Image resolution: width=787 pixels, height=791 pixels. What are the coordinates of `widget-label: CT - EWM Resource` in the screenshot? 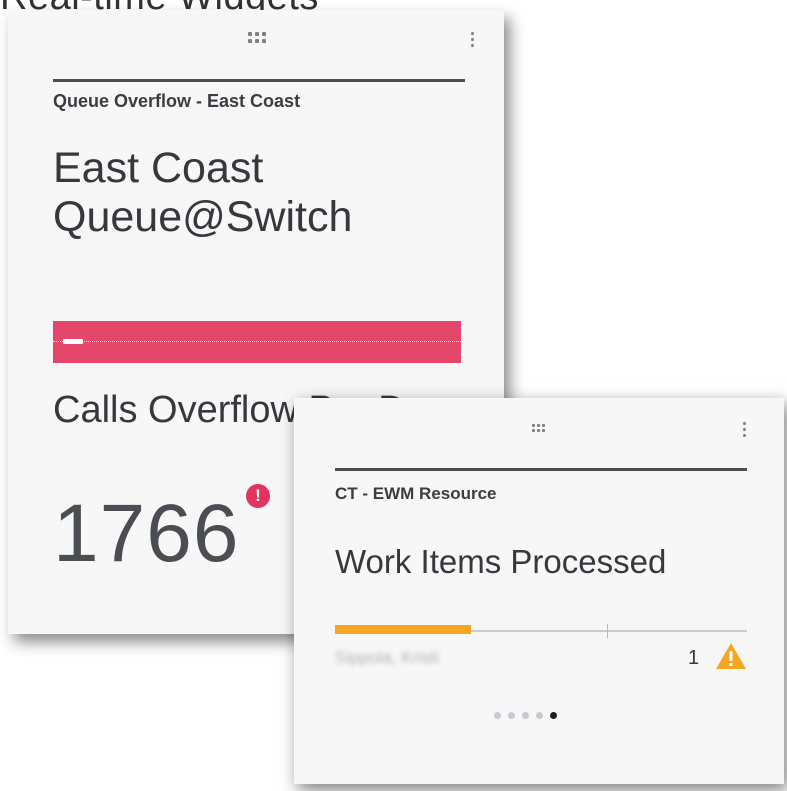 It's located at (416, 493).